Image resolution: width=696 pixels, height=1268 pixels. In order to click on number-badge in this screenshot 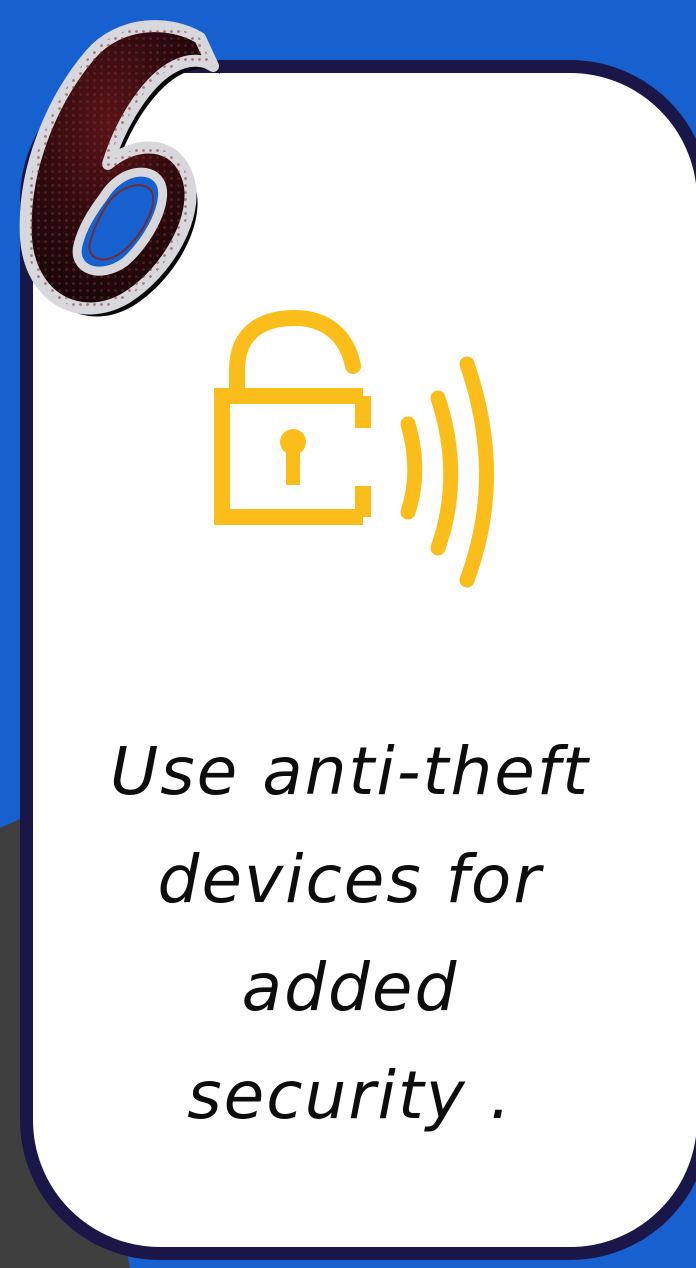, I will do `click(120, 168)`.